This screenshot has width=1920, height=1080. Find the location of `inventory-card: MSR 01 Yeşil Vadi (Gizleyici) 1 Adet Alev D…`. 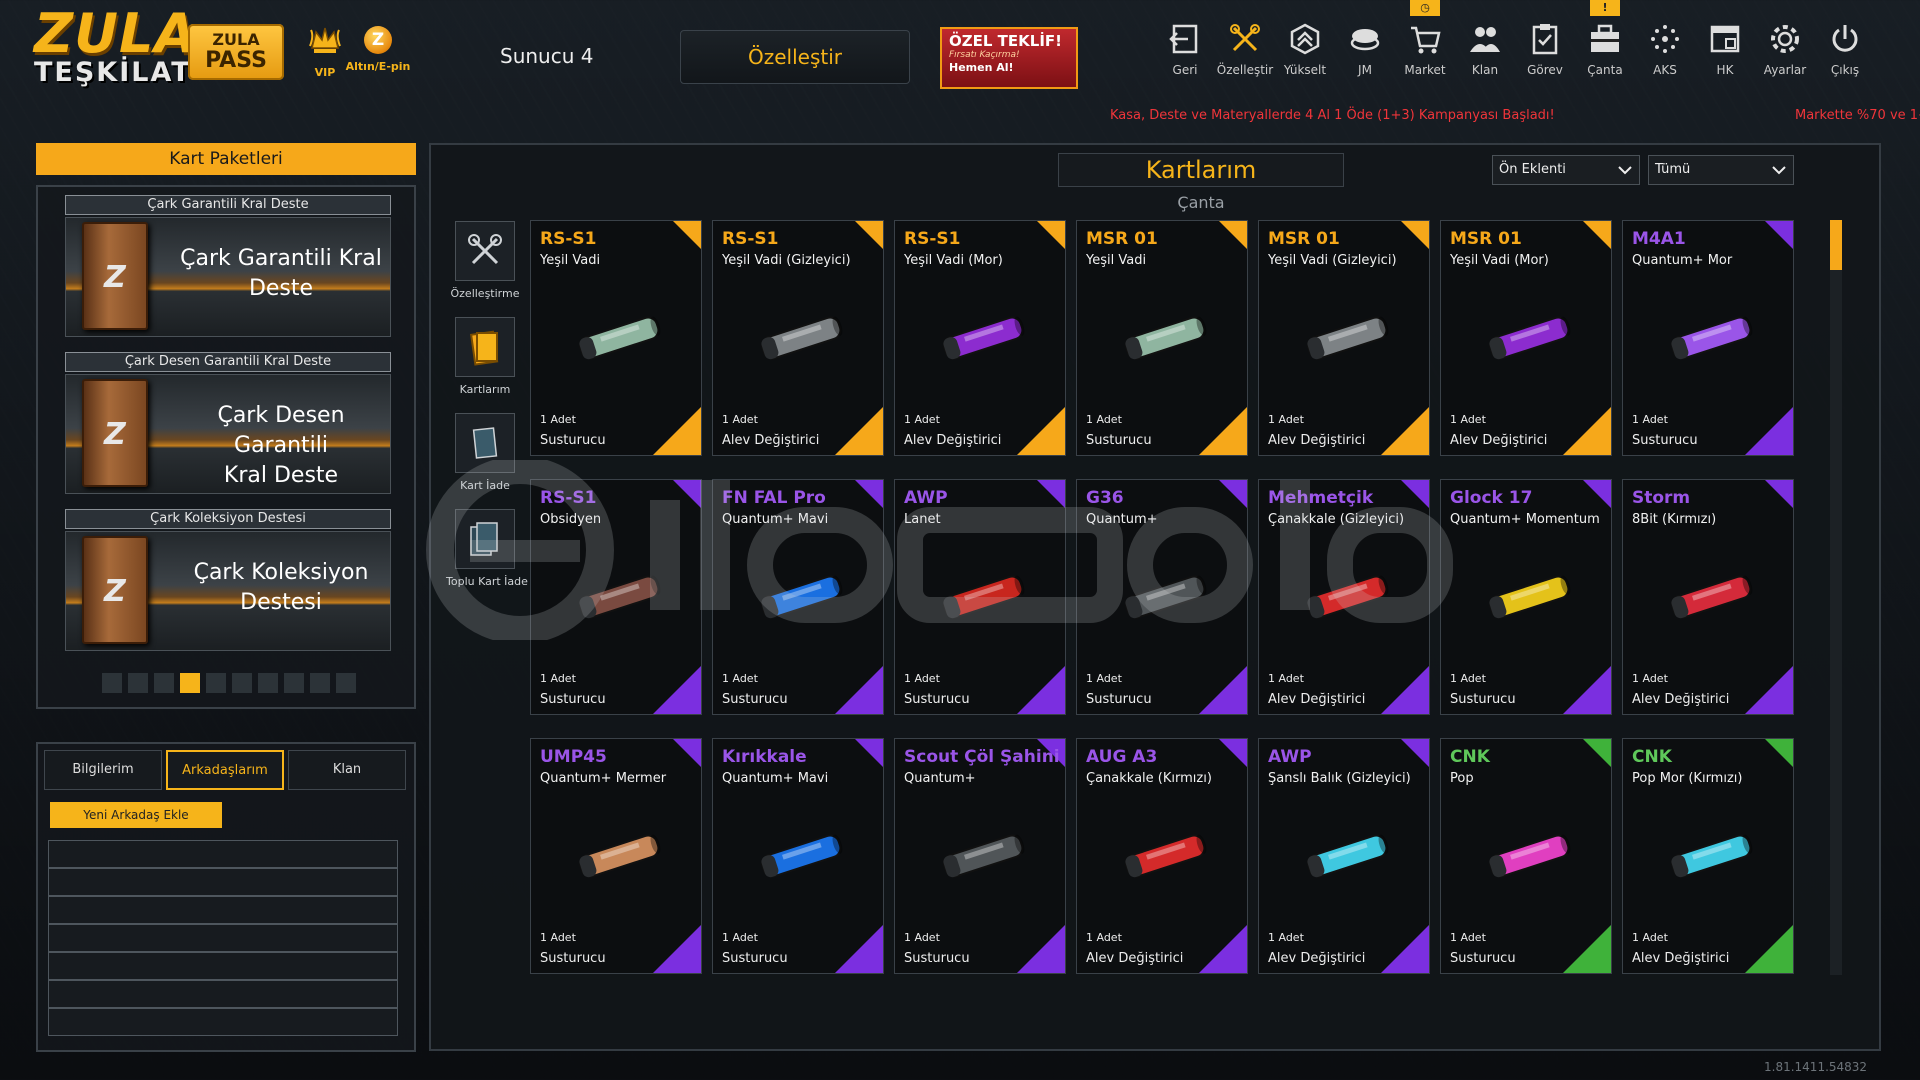

inventory-card: MSR 01 Yeşil Vadi (Gizleyici) 1 Adet Alev D… is located at coordinates (1344, 338).